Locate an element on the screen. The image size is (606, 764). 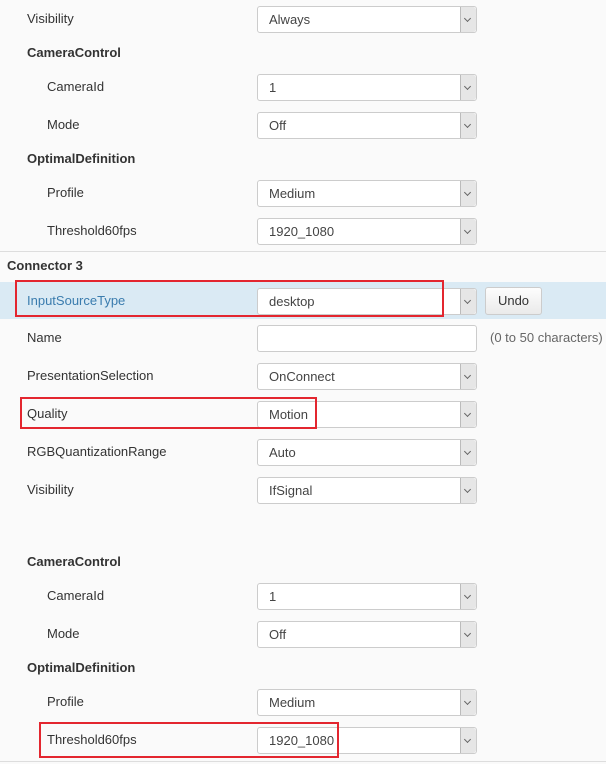
connector-3-title: Connector 3 is located at coordinates (45, 265).